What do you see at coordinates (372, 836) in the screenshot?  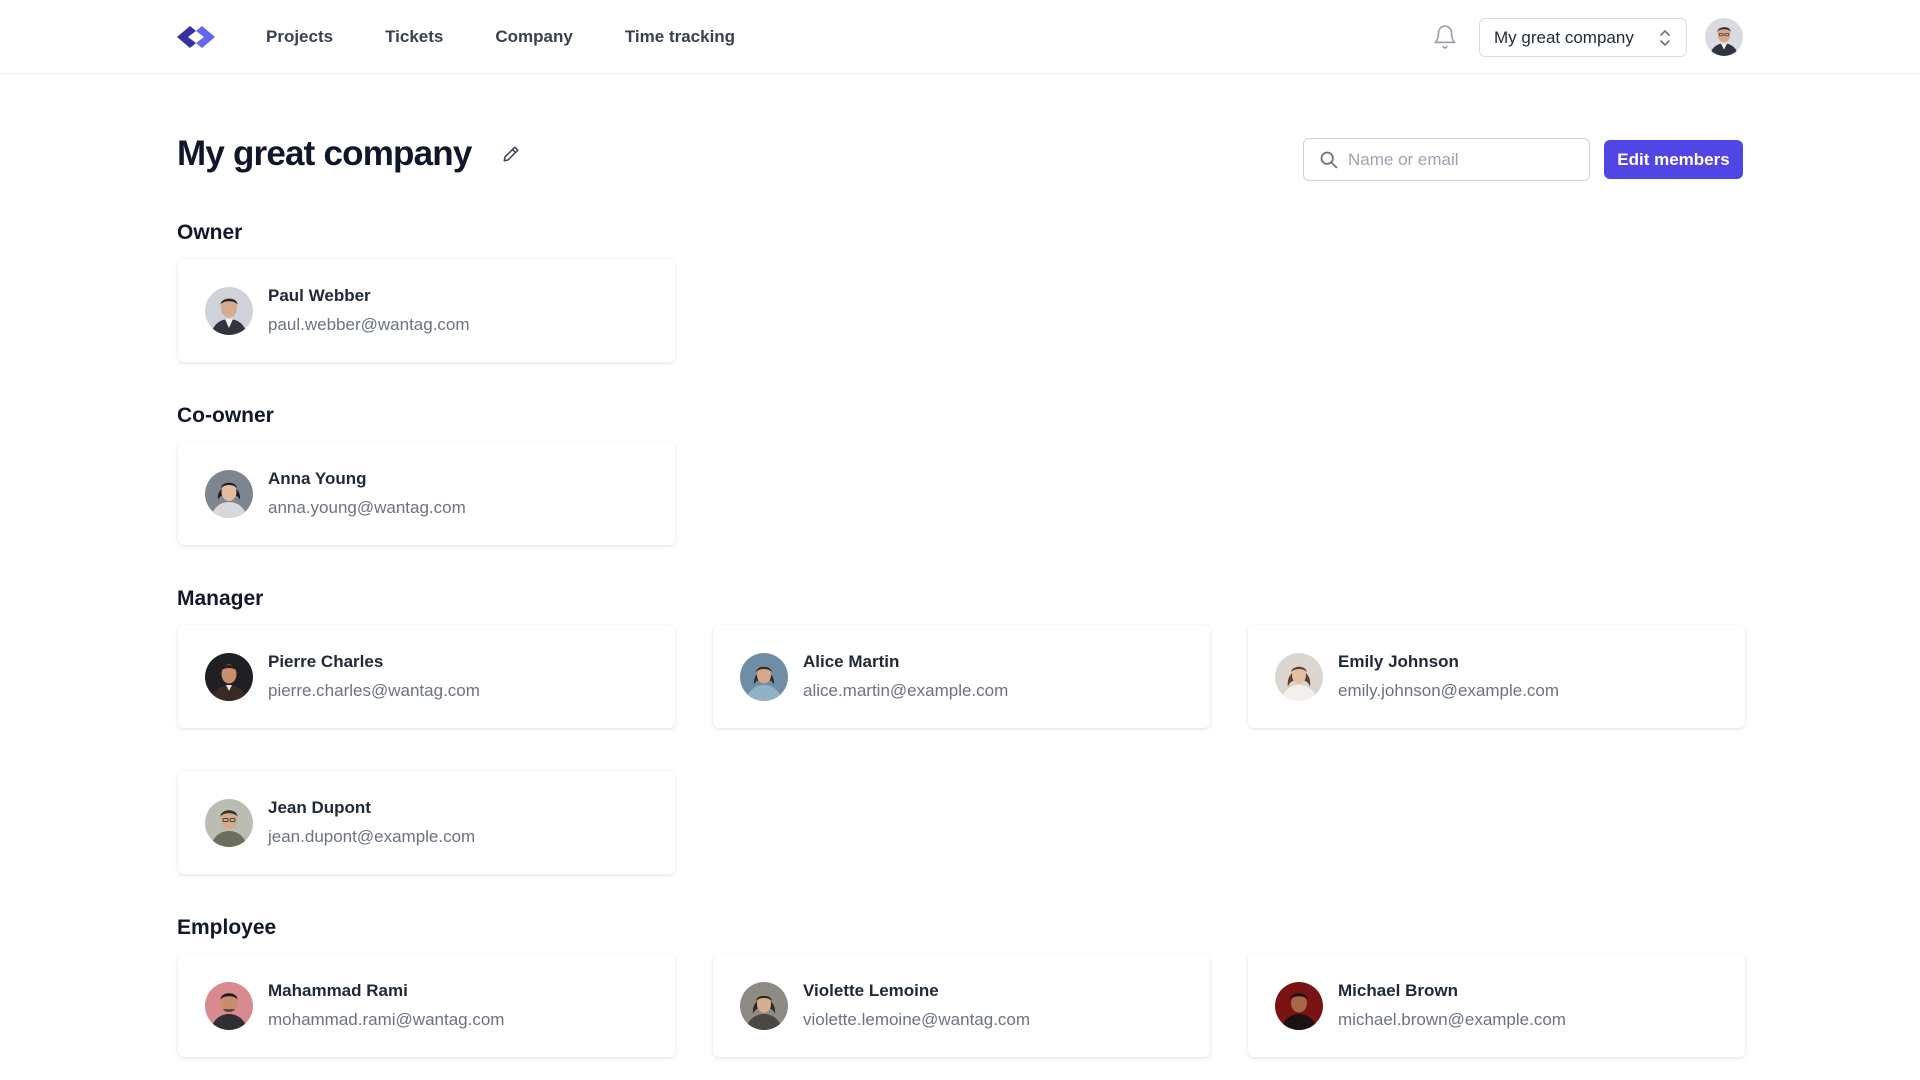 I see `member-email: jean.dupont@example.com` at bounding box center [372, 836].